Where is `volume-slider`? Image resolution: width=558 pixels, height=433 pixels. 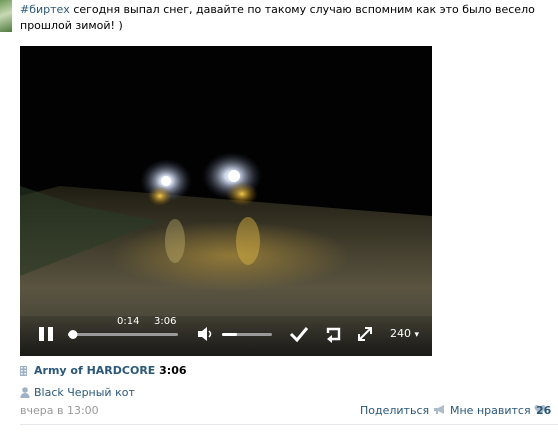 volume-slider is located at coordinates (248, 334).